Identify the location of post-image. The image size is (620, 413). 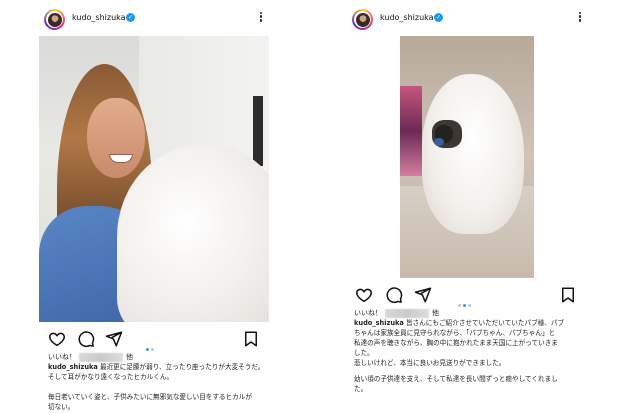
(467, 157).